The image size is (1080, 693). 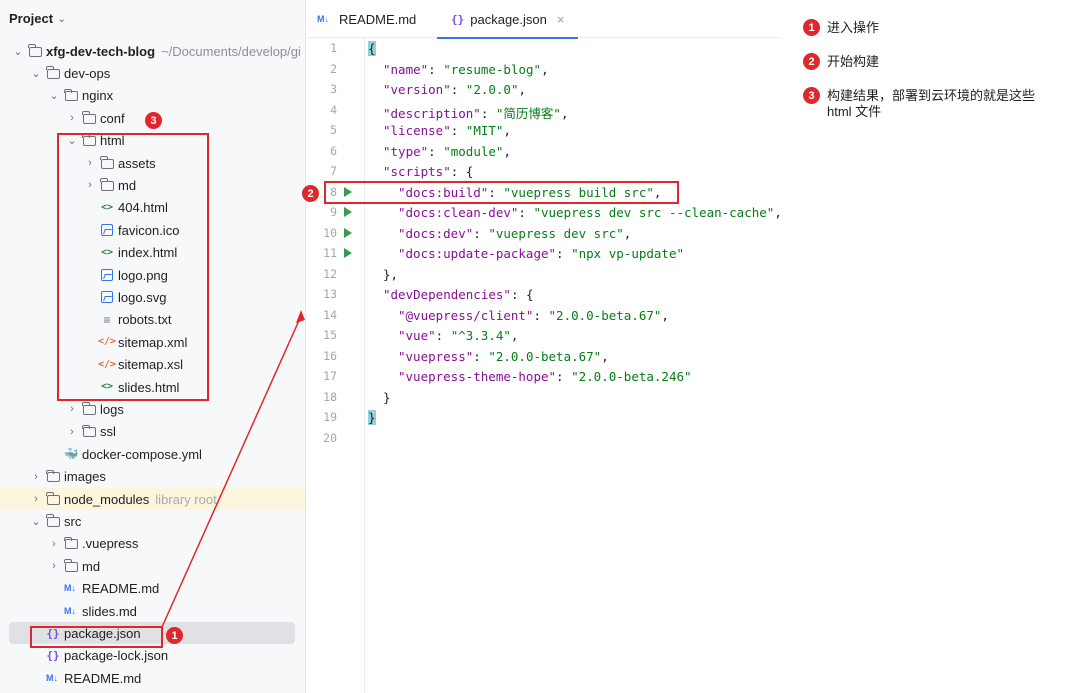 I want to click on code-line: "description": "简历博客",, so click(x=476, y=113).